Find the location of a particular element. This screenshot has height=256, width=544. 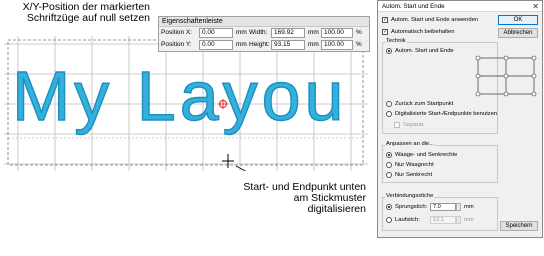

radio-auto-start-end-label: Autom. Start und Ende is located at coordinates (424, 51).